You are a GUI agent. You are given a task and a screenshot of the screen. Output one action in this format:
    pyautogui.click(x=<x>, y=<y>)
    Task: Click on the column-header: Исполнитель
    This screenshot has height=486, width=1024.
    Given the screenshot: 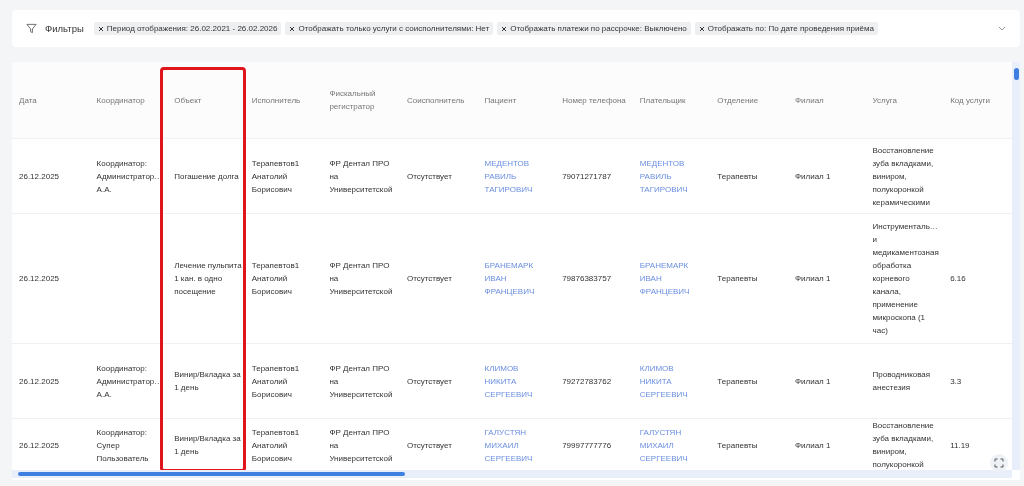 What is the action you would take?
    pyautogui.click(x=276, y=100)
    